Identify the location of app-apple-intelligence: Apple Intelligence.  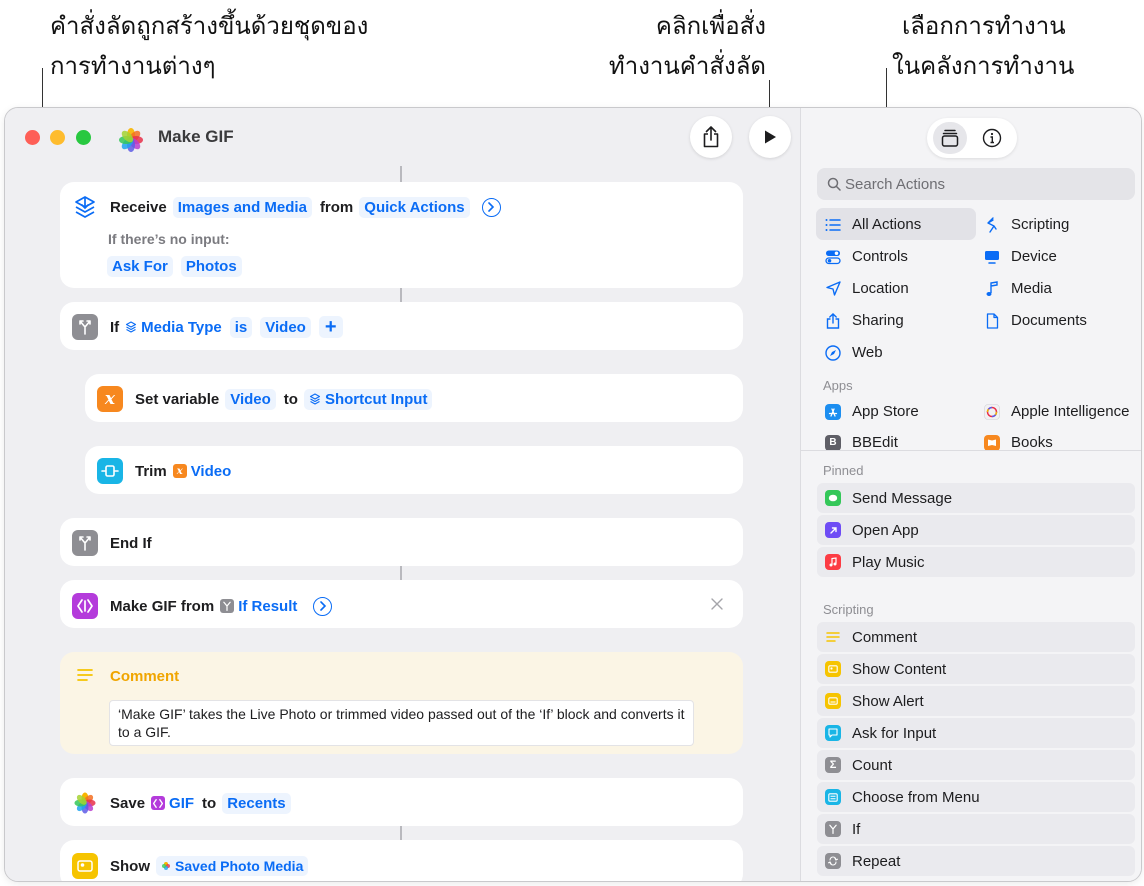
(1056, 411).